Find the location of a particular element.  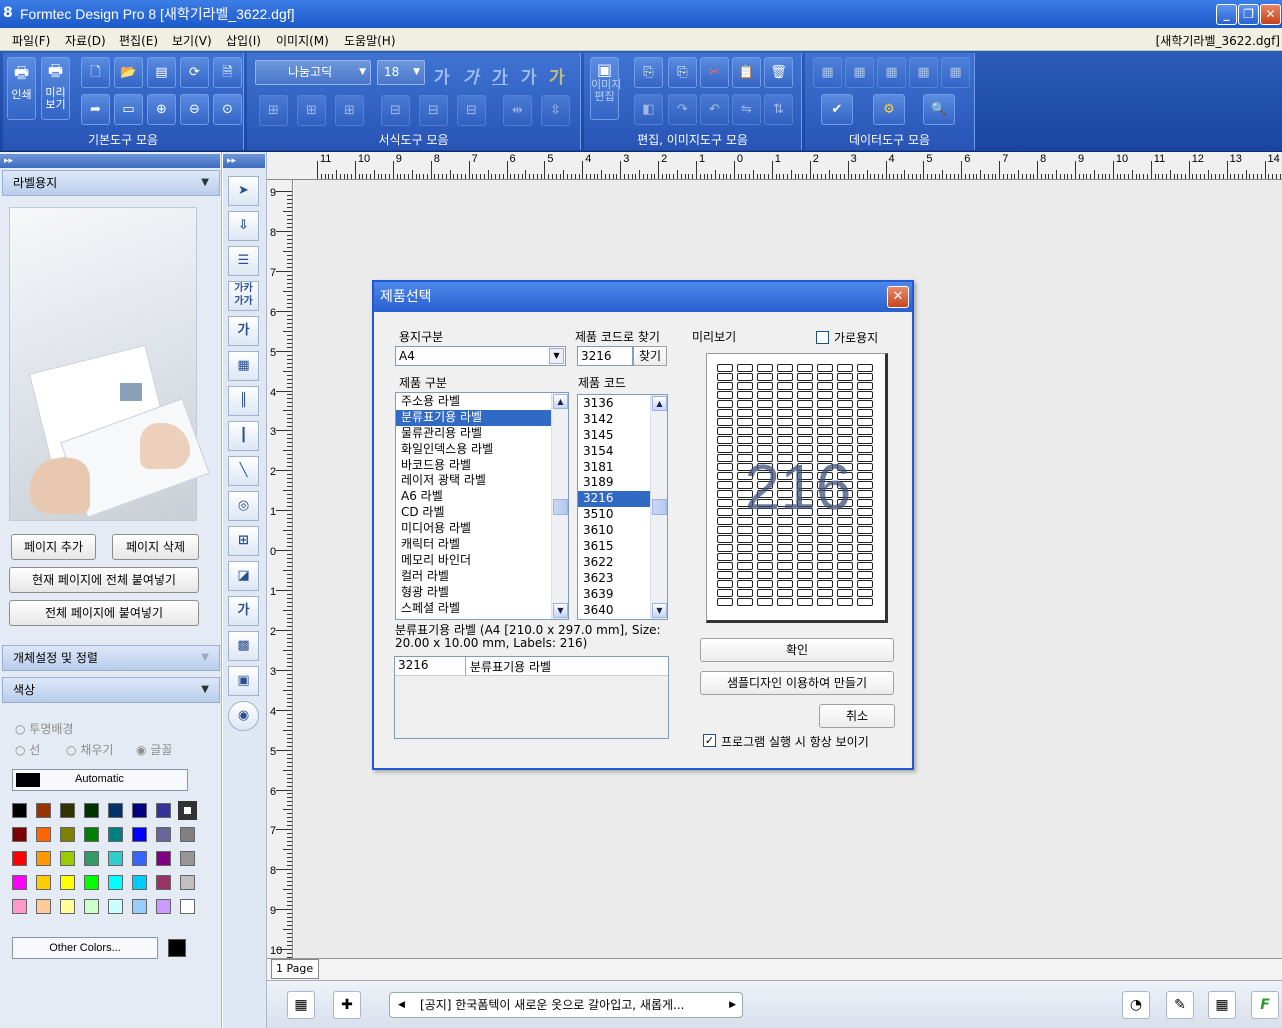

memo-icon: ✎ is located at coordinates (1180, 1005).